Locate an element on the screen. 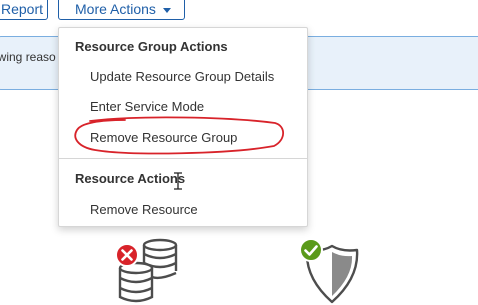 The image size is (478, 305). banner-text: owing reaso is located at coordinates (28, 57).